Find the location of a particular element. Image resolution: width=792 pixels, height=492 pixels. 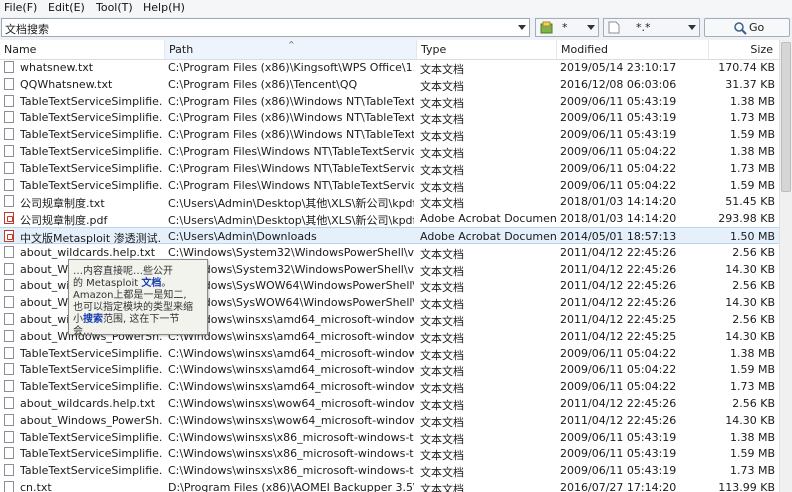

column-name: Name is located at coordinates (82, 49).